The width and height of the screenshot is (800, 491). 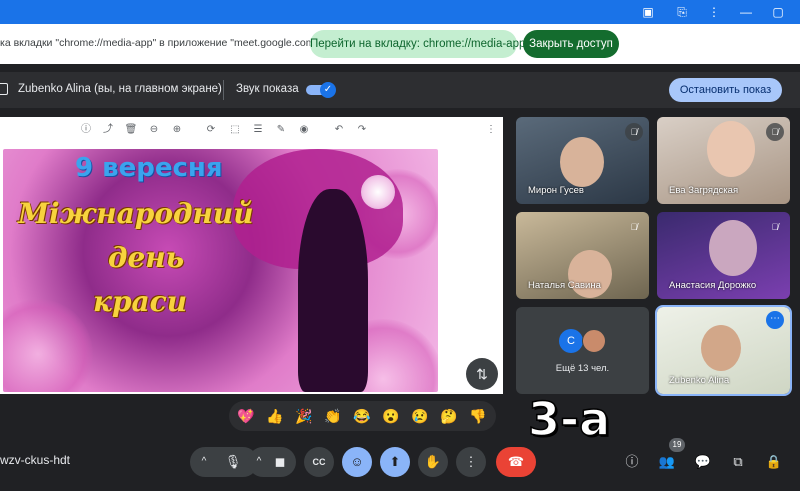 What do you see at coordinates (319, 462) in the screenshot?
I see `captions-button: CC` at bounding box center [319, 462].